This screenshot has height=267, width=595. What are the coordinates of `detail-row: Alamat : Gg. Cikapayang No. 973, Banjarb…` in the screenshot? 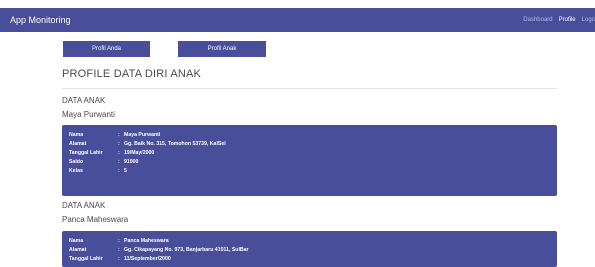 It's located at (309, 249).